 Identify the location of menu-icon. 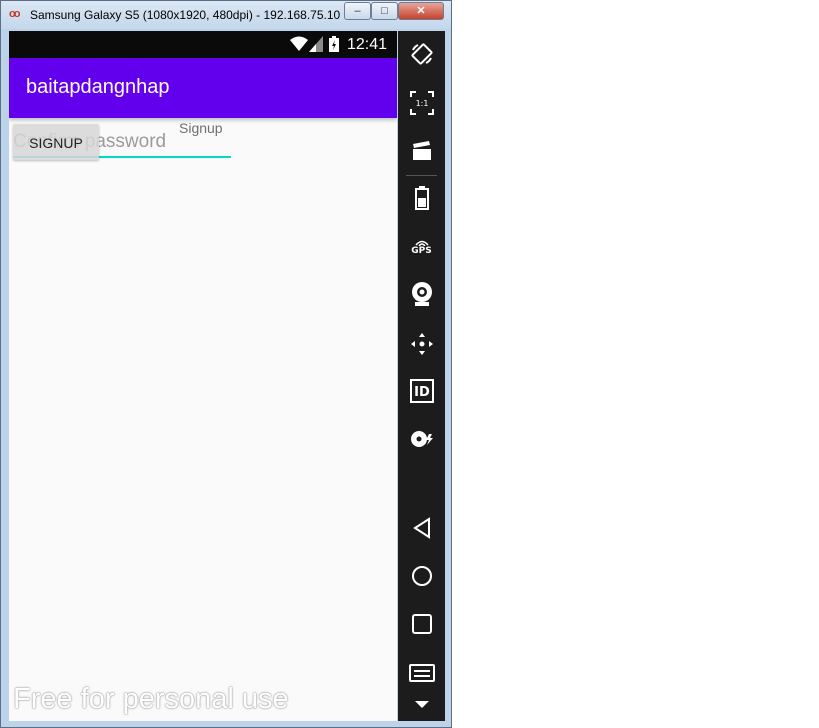
(421, 673).